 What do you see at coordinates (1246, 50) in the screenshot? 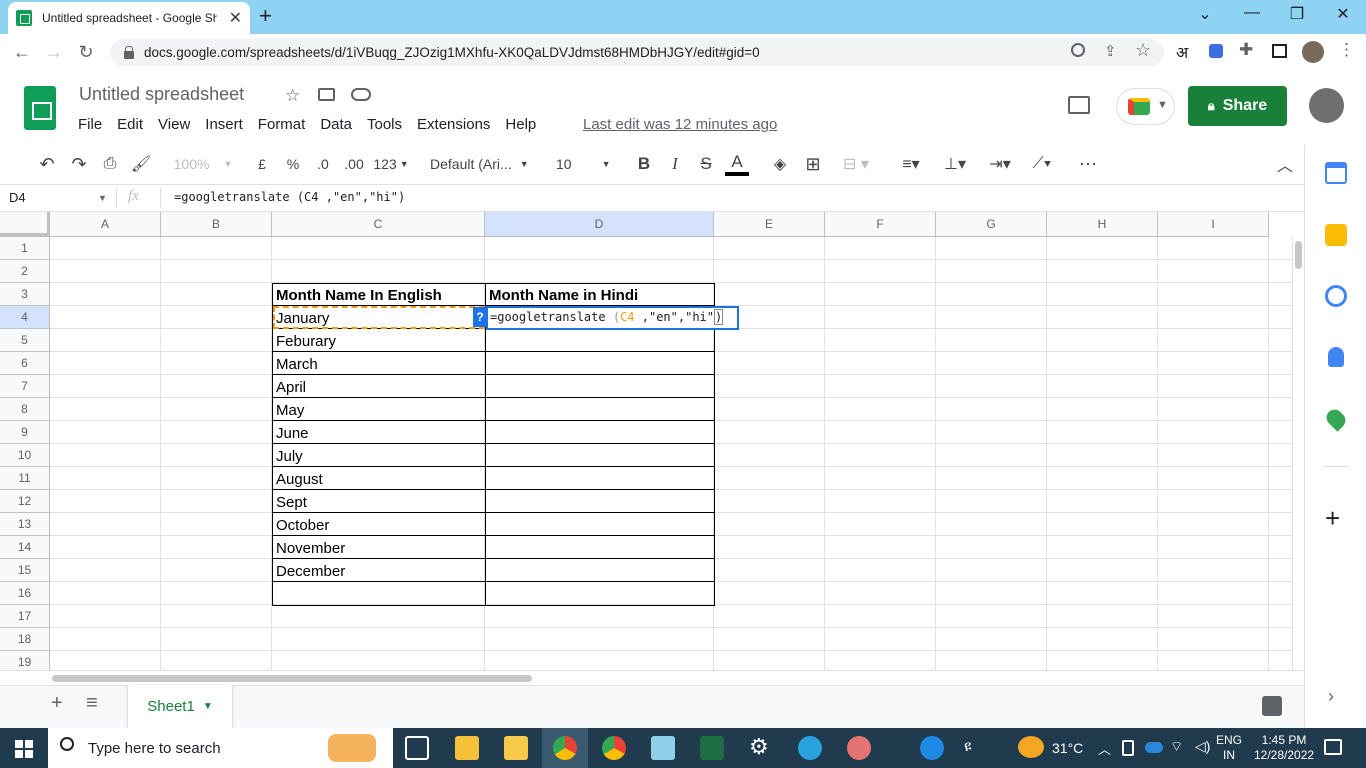
I see `extensions-puzzle-icon: ✚` at bounding box center [1246, 50].